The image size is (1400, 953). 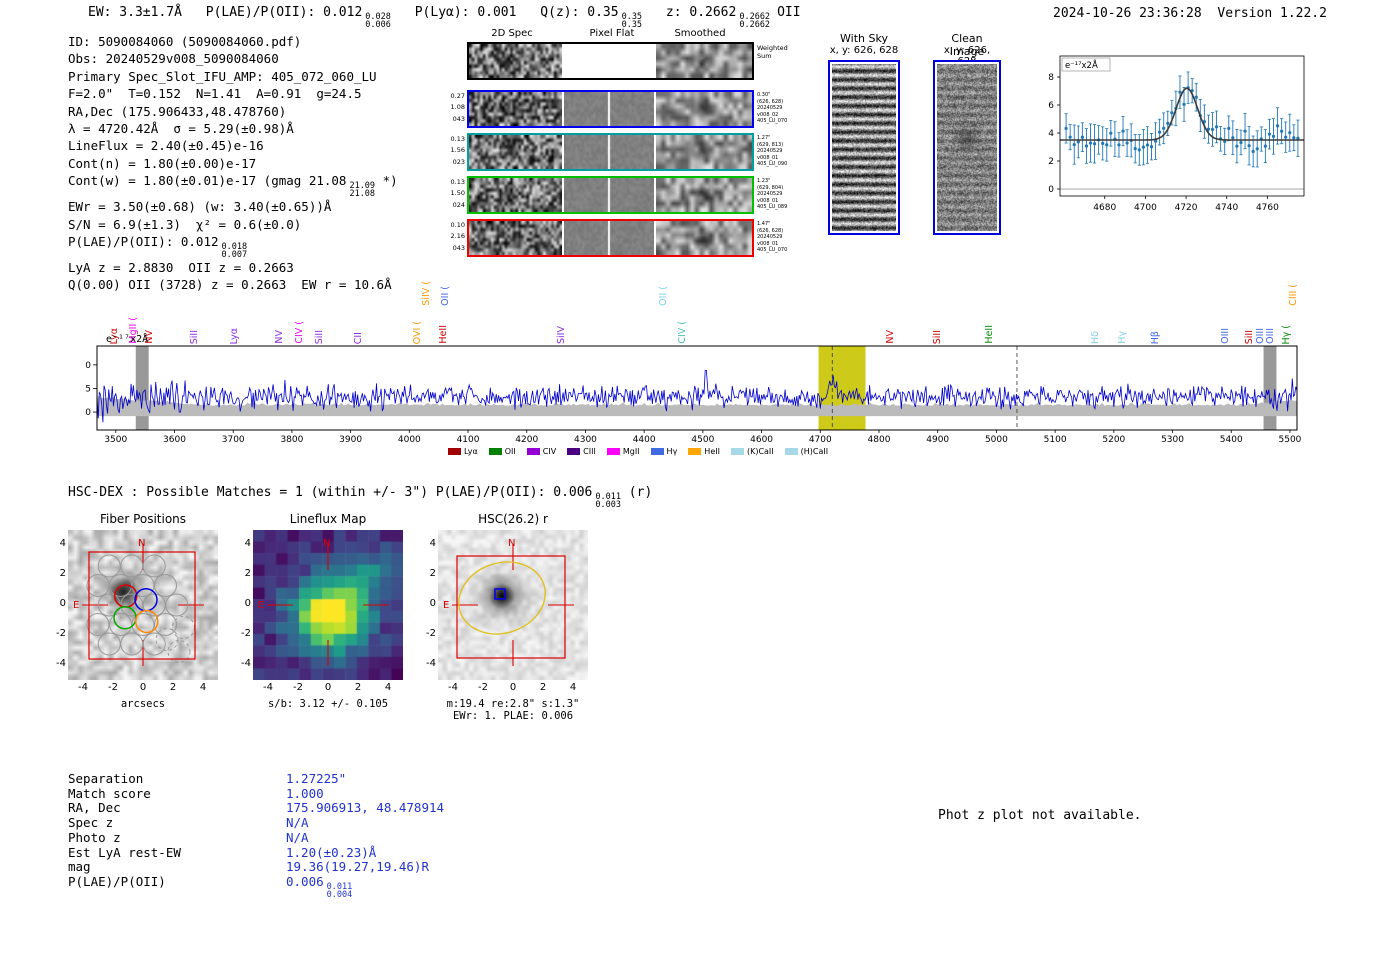 I want to click on photz-note: Phot z plot not available., so click(x=1040, y=815).